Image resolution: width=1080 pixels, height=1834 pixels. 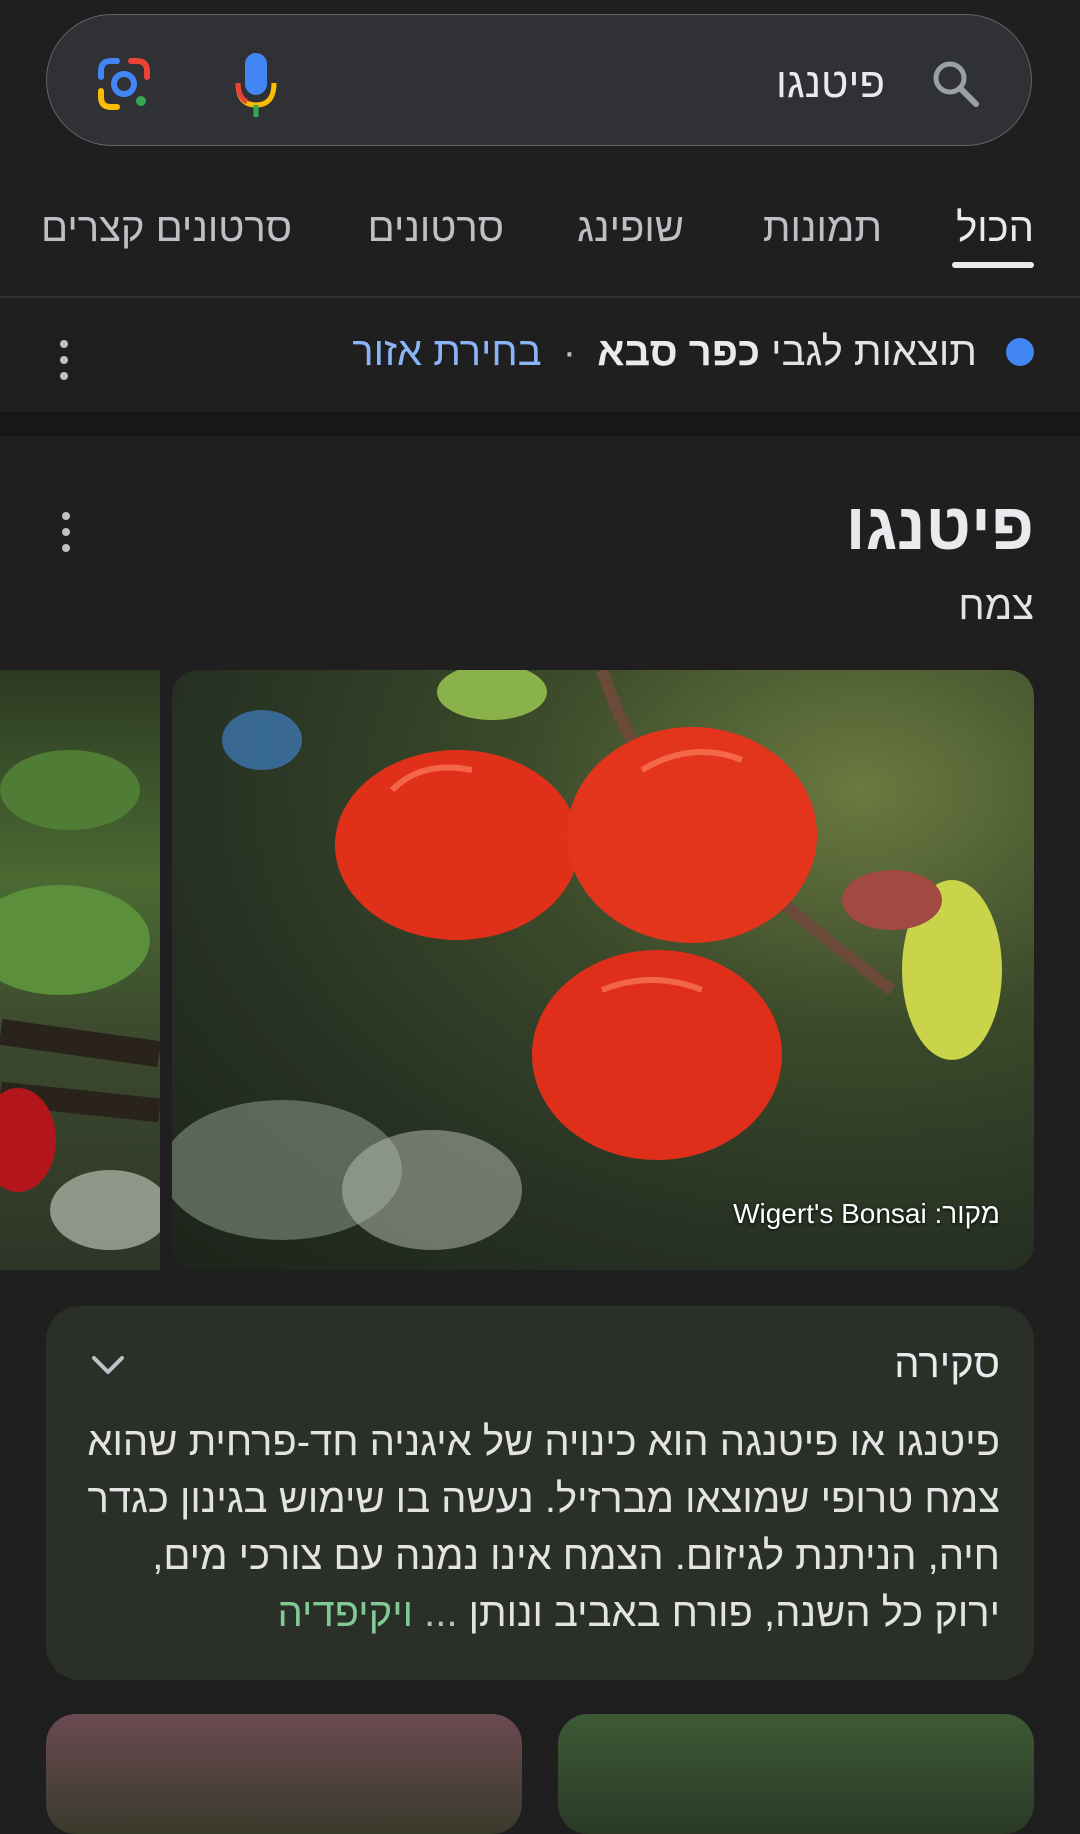 I want to click on search-input: פיטנגו, so click(x=830, y=83).